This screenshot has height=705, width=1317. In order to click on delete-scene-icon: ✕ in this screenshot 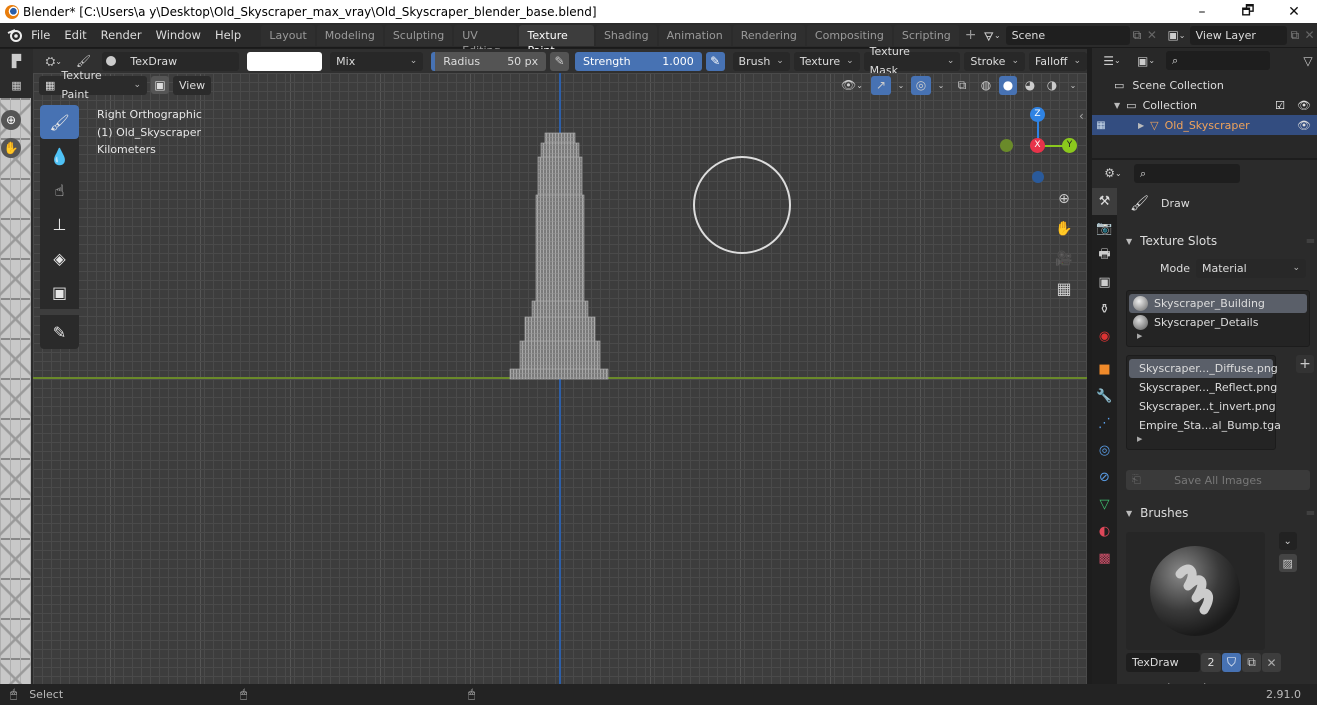, I will do `click(1151, 35)`.